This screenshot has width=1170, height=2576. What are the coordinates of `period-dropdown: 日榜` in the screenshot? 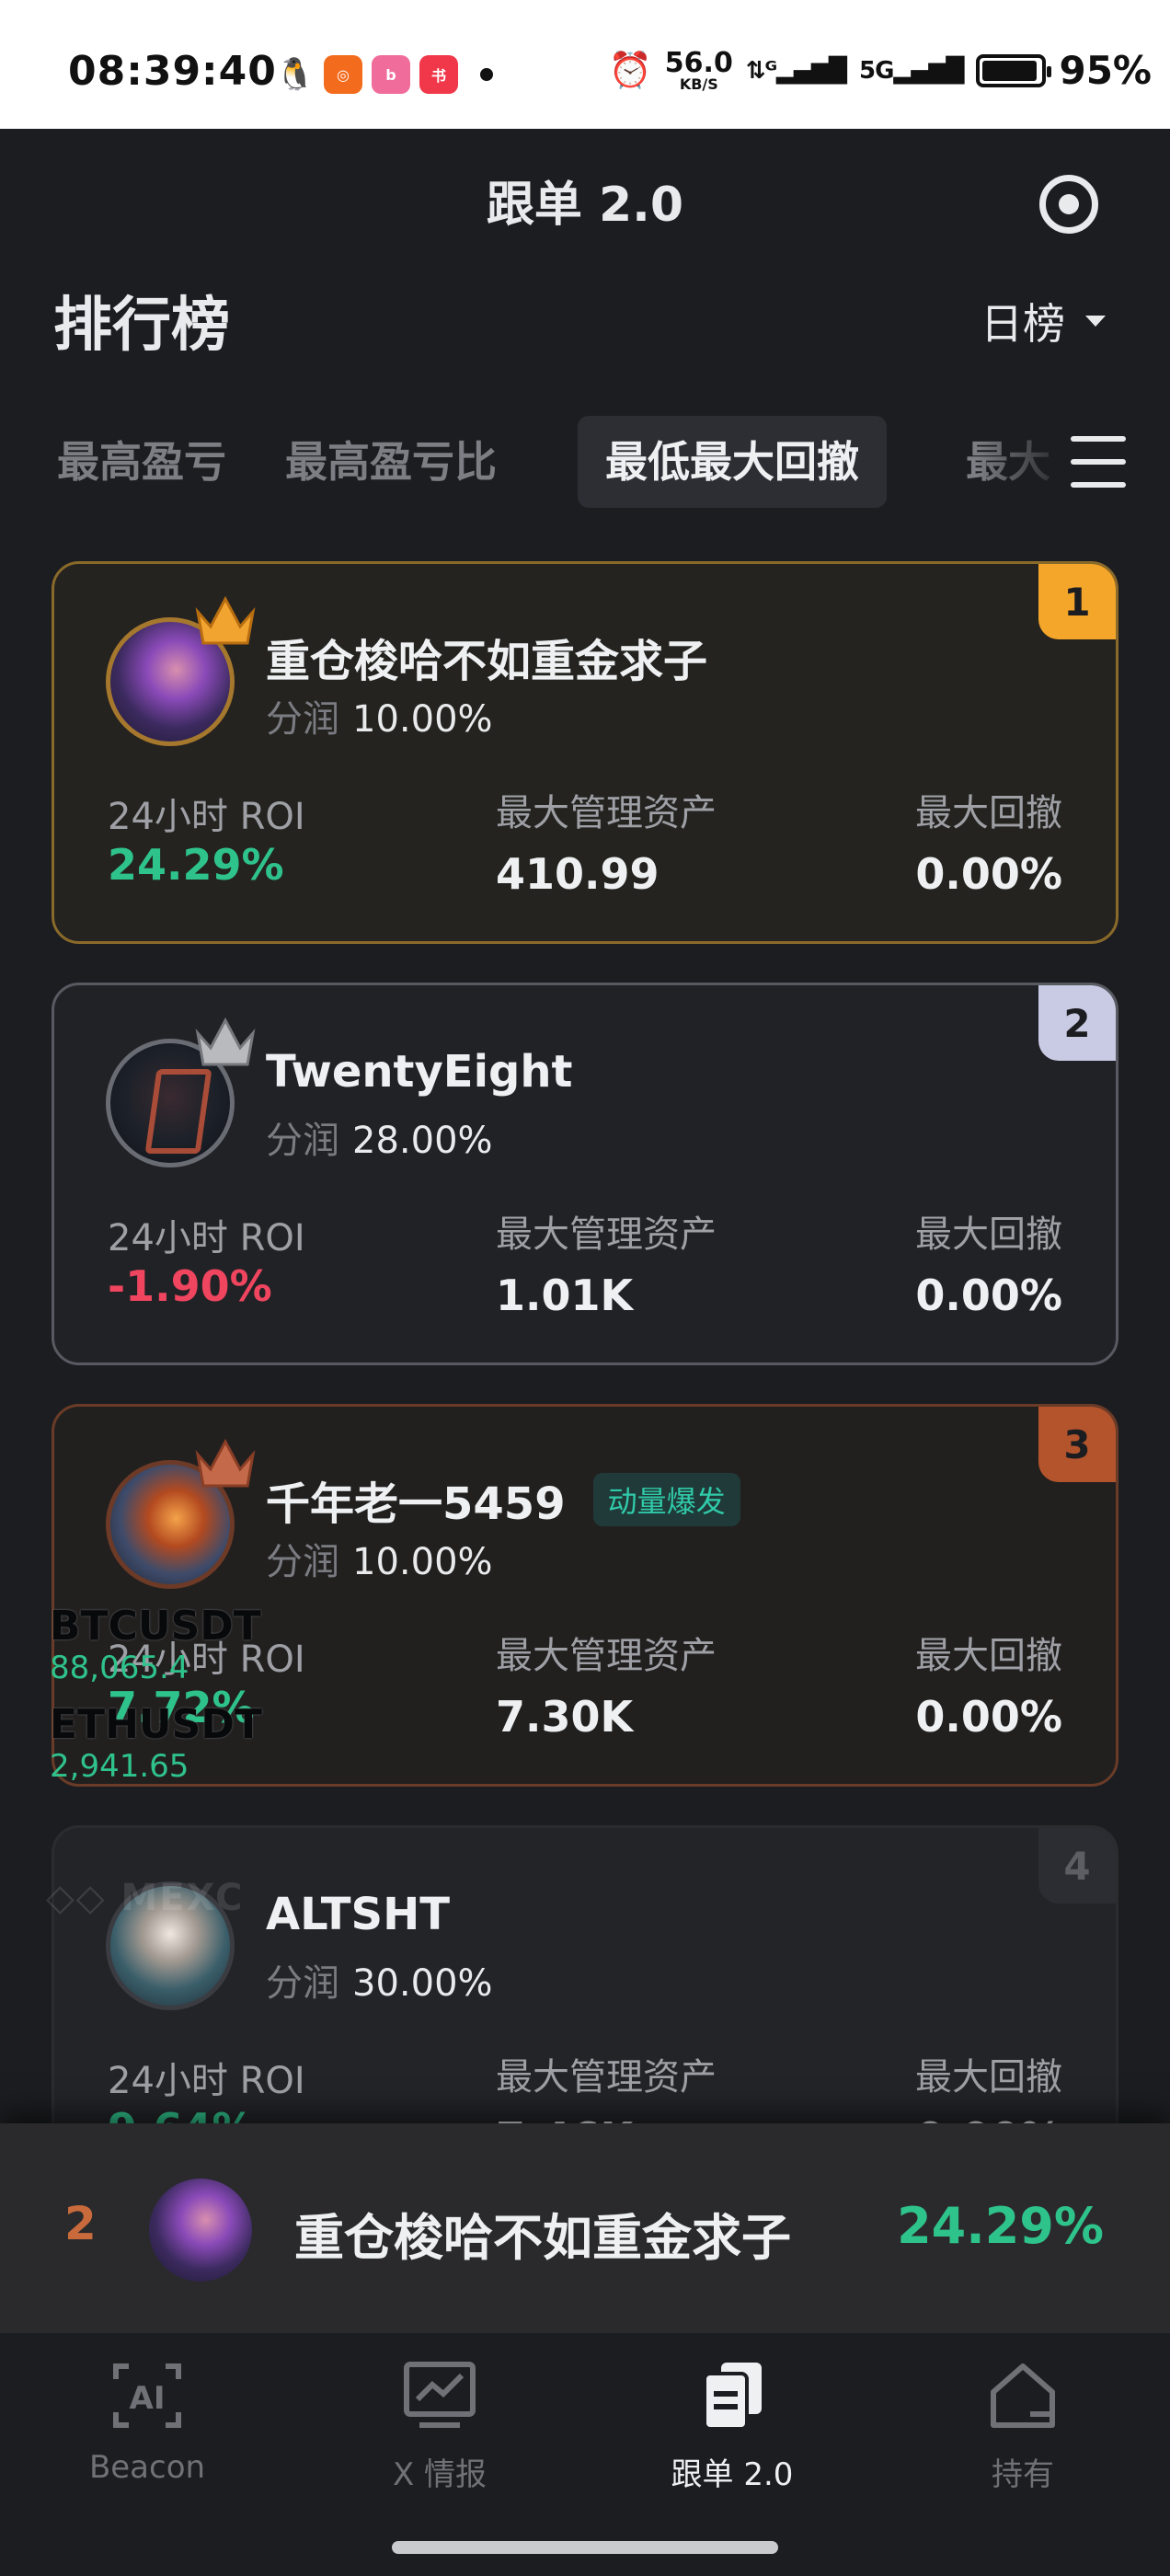 It's located at (1043, 321).